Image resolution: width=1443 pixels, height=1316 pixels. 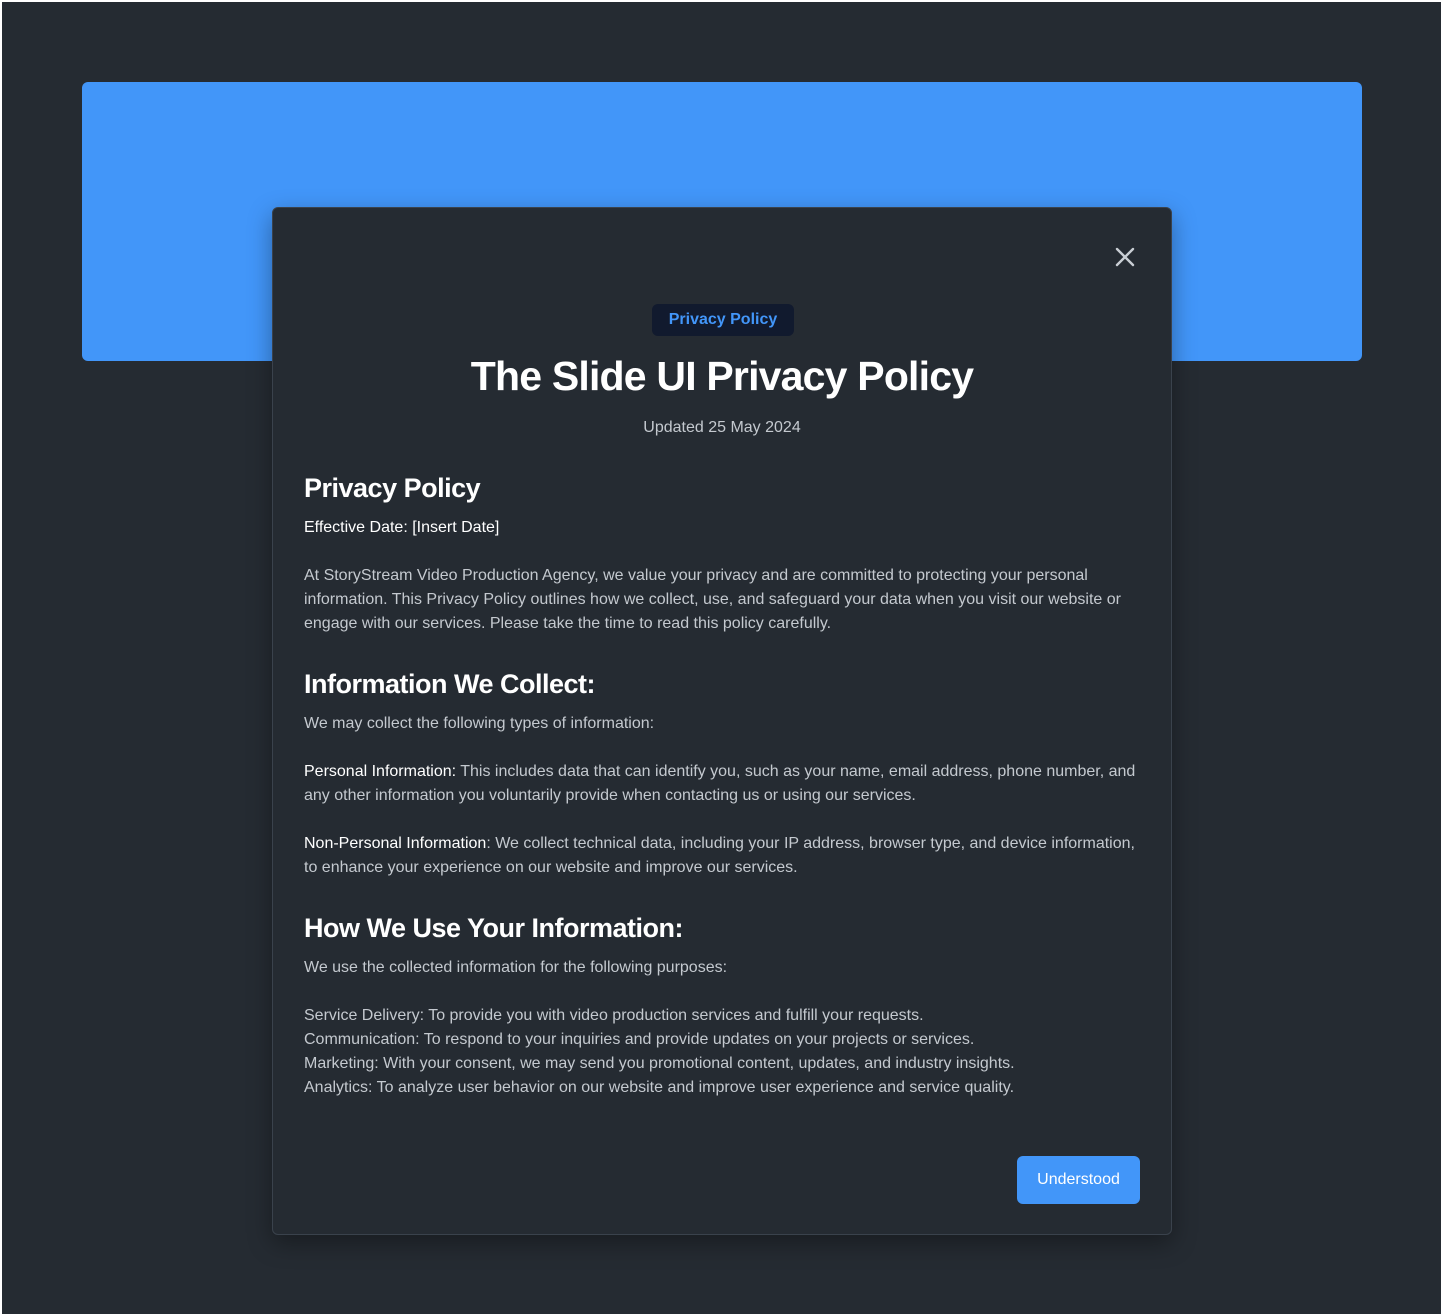 I want to click on close-button, so click(x=1125, y=257).